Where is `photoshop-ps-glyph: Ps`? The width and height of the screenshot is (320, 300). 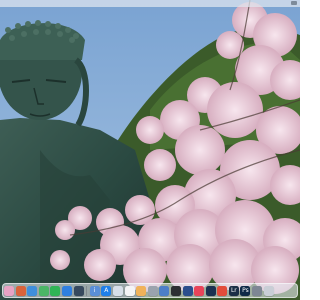 photoshop-ps-glyph: Ps is located at coordinates (245, 290).